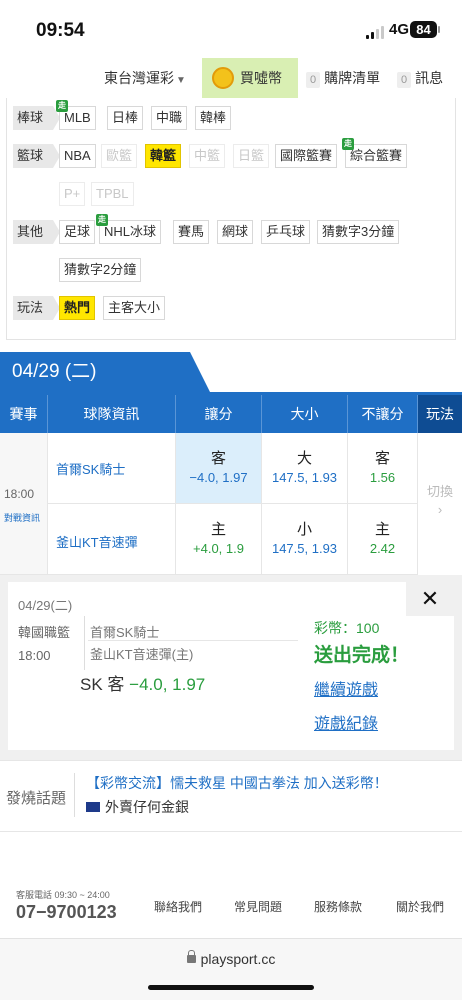 This screenshot has height=1000, width=462. I want to click on hot-topic-link: 【彩幣交流】懦夫救星 中國古拳法 加入送彩幣！, so click(237, 783).